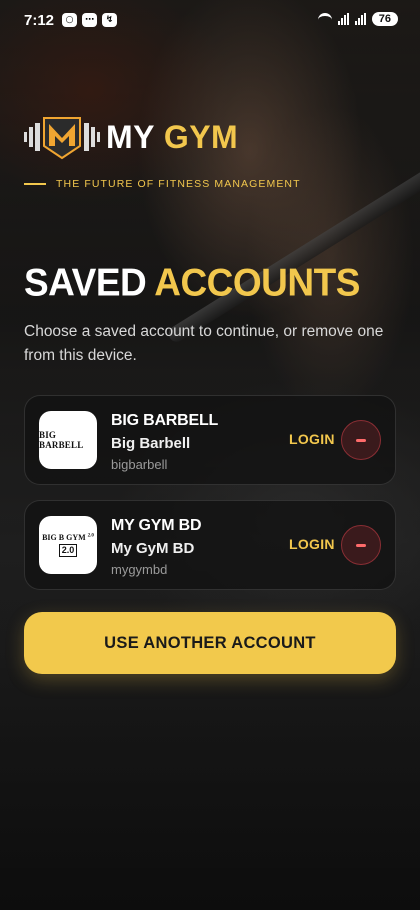 This screenshot has width=420, height=910. I want to click on account-avatar: BIG B GYM 2.0 2.0, so click(68, 545).